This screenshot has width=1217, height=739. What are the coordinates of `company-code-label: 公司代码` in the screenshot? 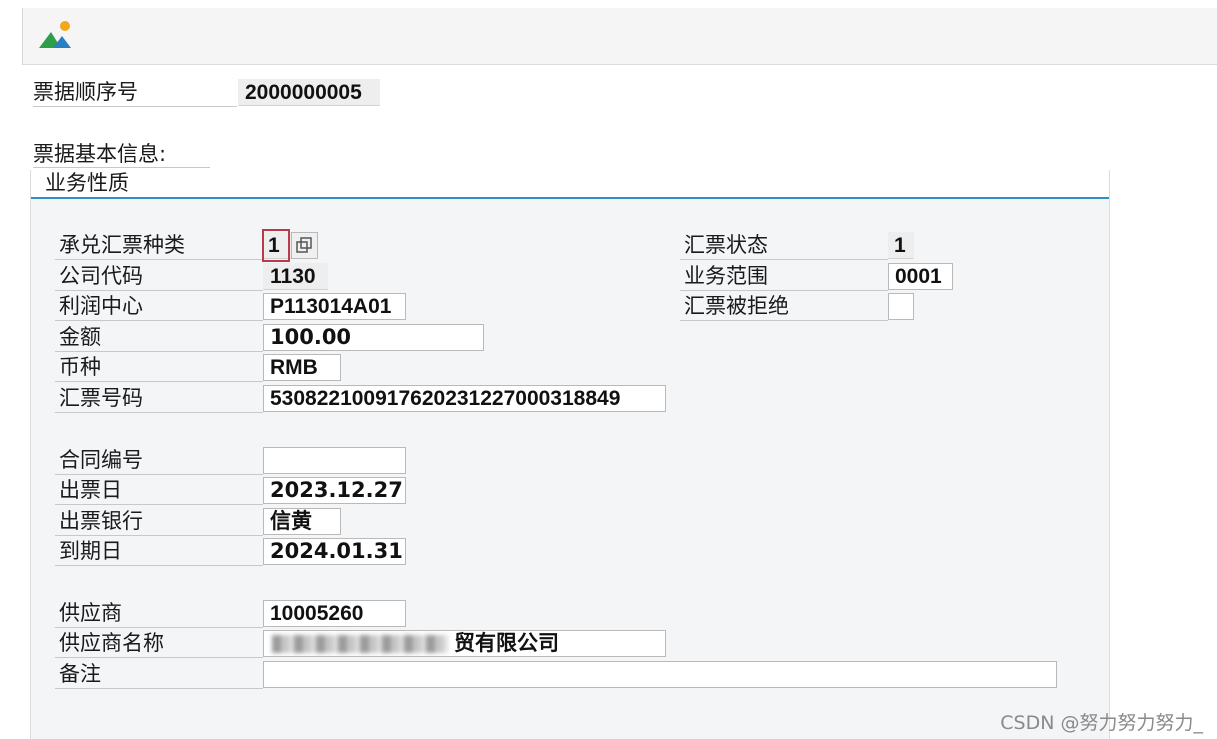 It's located at (101, 276).